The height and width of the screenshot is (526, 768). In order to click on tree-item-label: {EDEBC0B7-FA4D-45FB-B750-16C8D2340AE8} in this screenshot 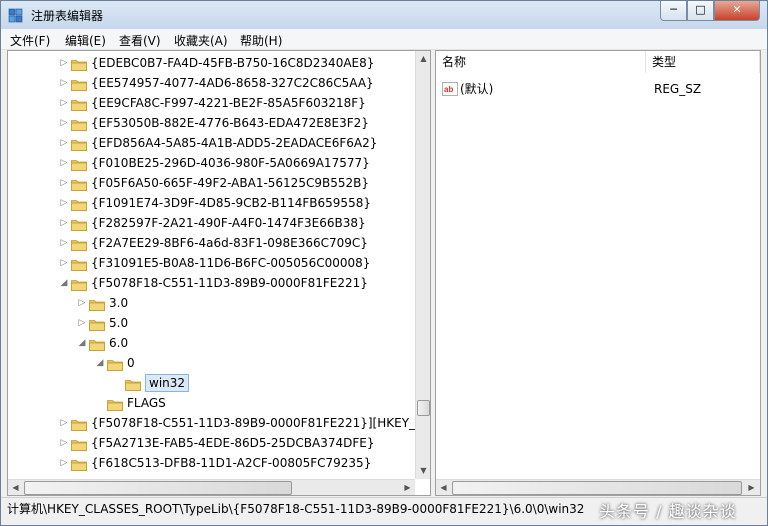, I will do `click(233, 63)`.